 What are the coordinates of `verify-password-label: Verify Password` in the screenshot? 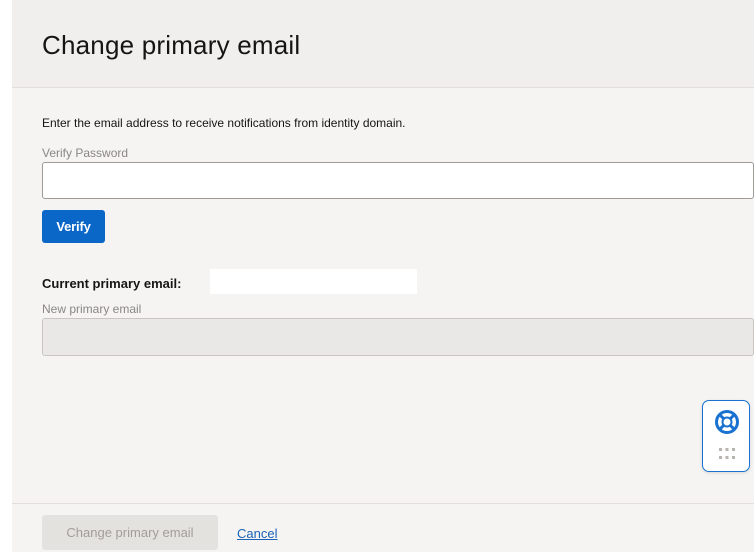 It's located at (85, 153).